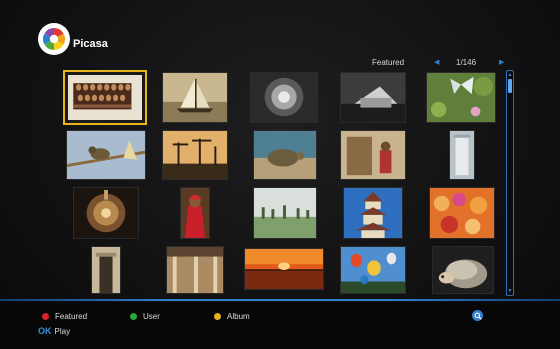 This screenshot has width=560, height=349. I want to click on ok-key: OK, so click(45, 331).